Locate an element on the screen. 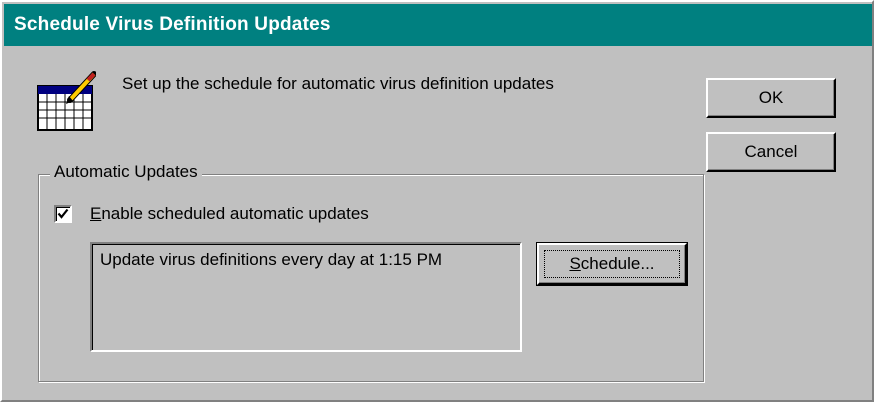  checkmark-icon is located at coordinates (63, 213).